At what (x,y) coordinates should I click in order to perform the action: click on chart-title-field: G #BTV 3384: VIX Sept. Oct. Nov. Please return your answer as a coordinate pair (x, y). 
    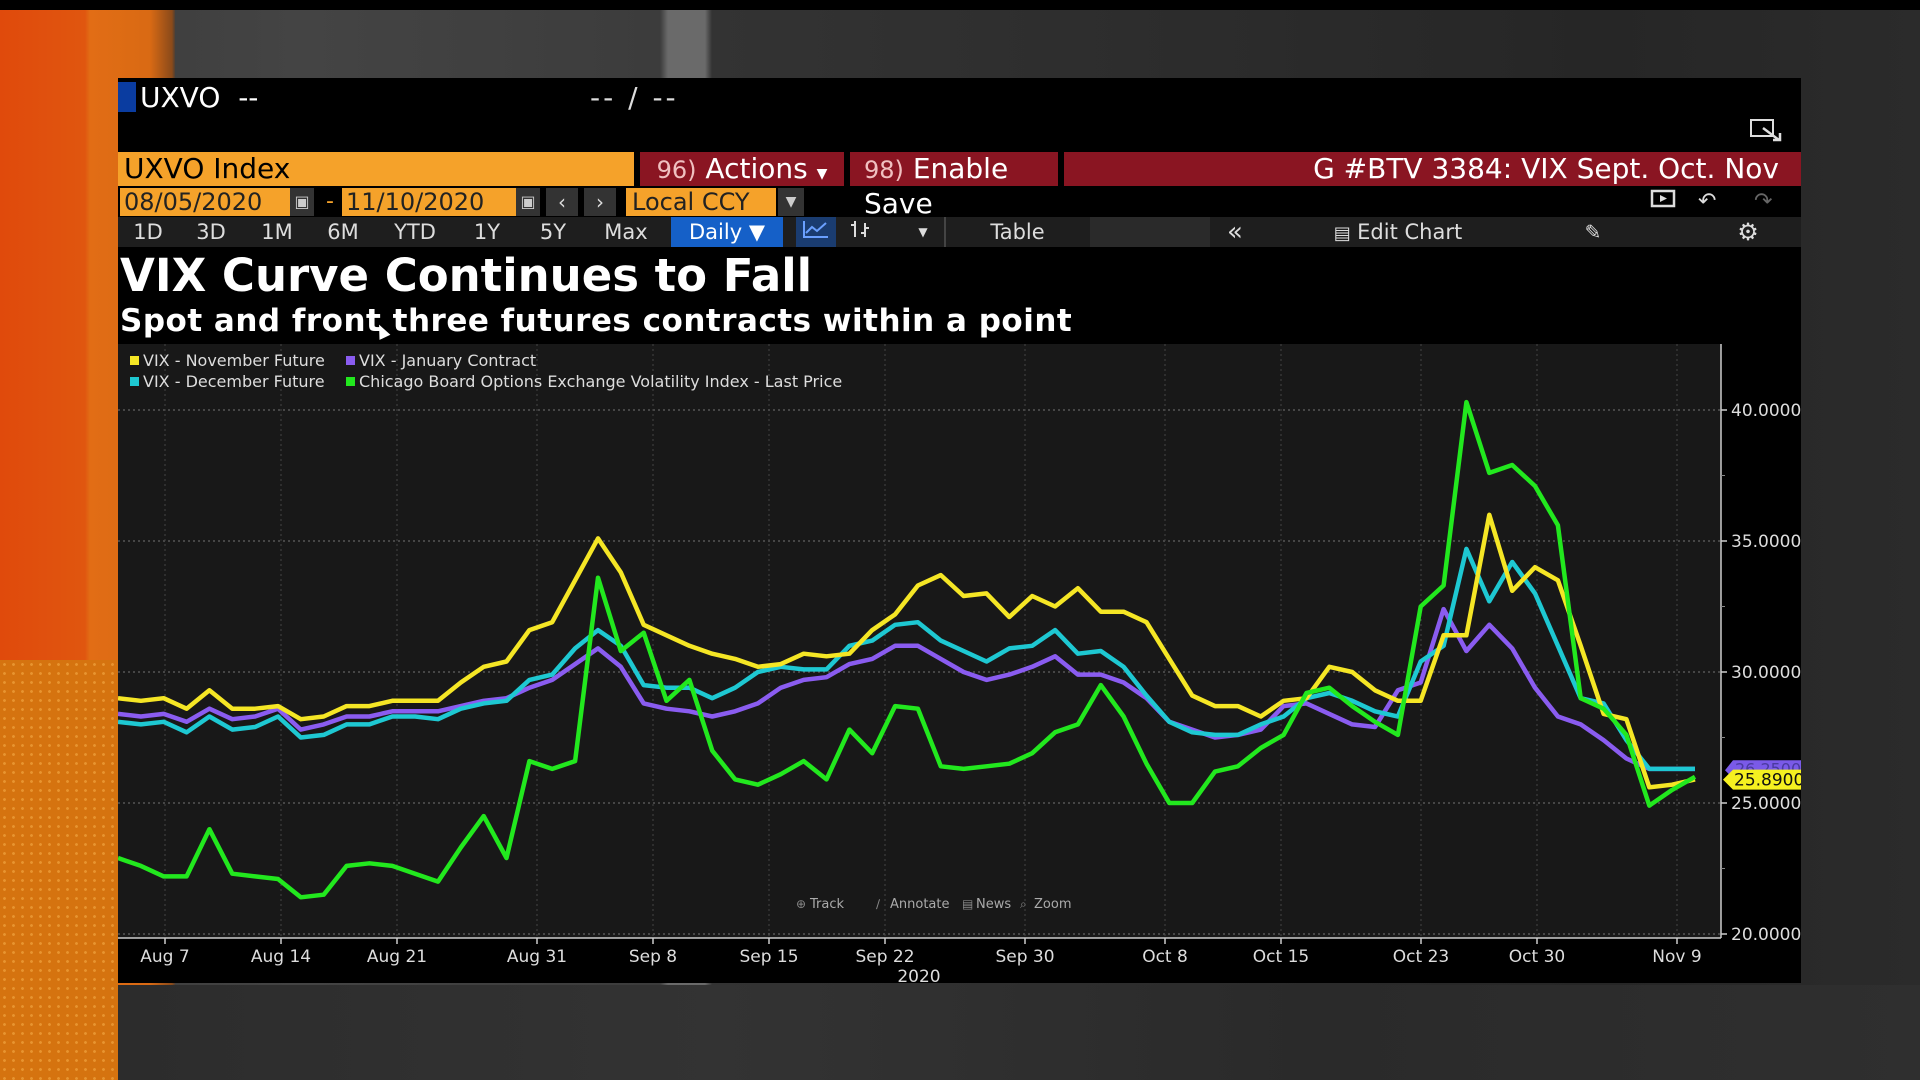
    Looking at the image, I should click on (1432, 169).